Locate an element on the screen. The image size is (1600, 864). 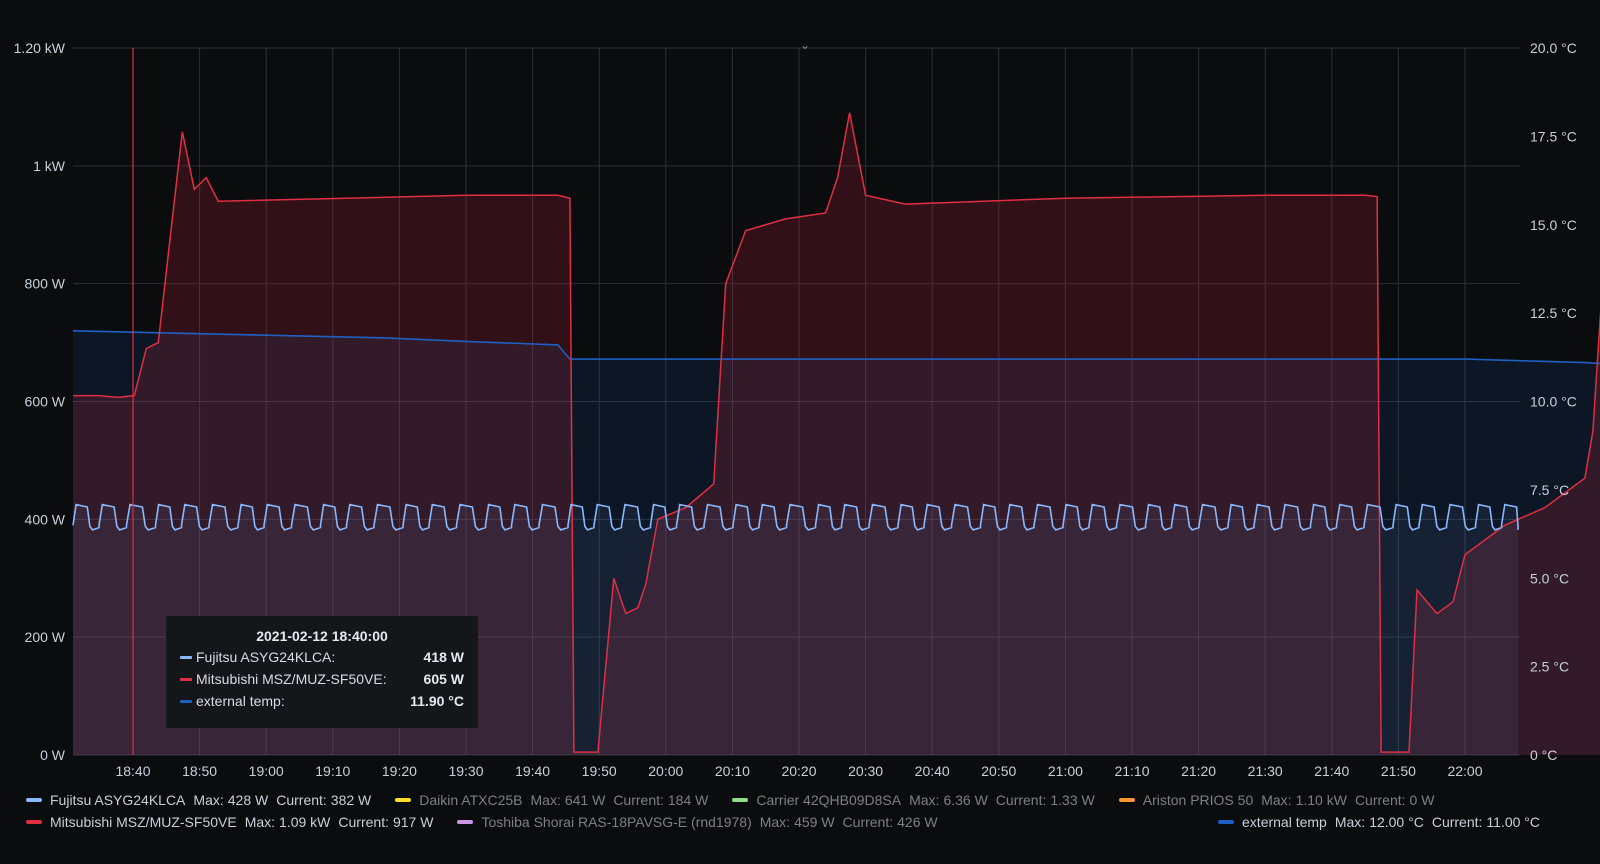
legend-max-value: 641 W is located at coordinates (585, 800).